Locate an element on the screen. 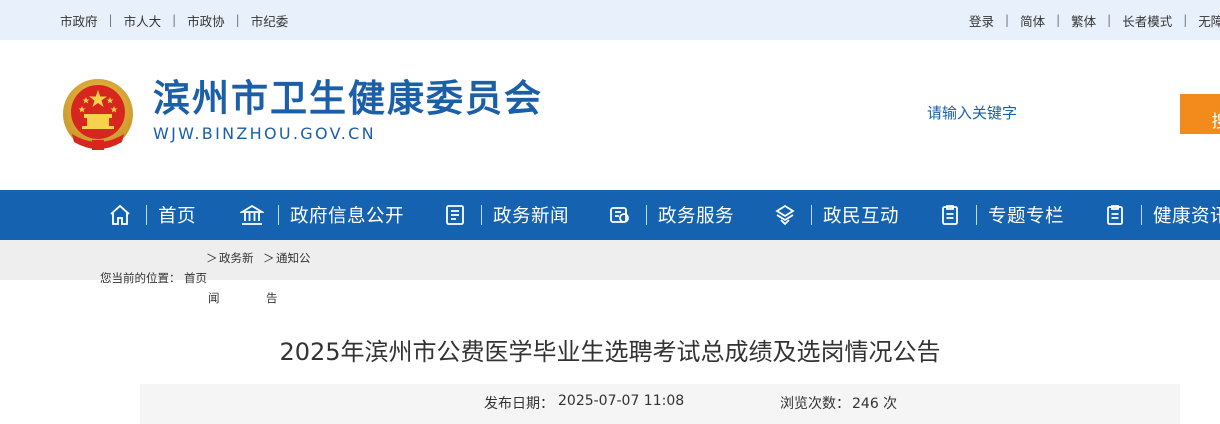 The height and width of the screenshot is (424, 1220). login-link: 登录 is located at coordinates (981, 20).